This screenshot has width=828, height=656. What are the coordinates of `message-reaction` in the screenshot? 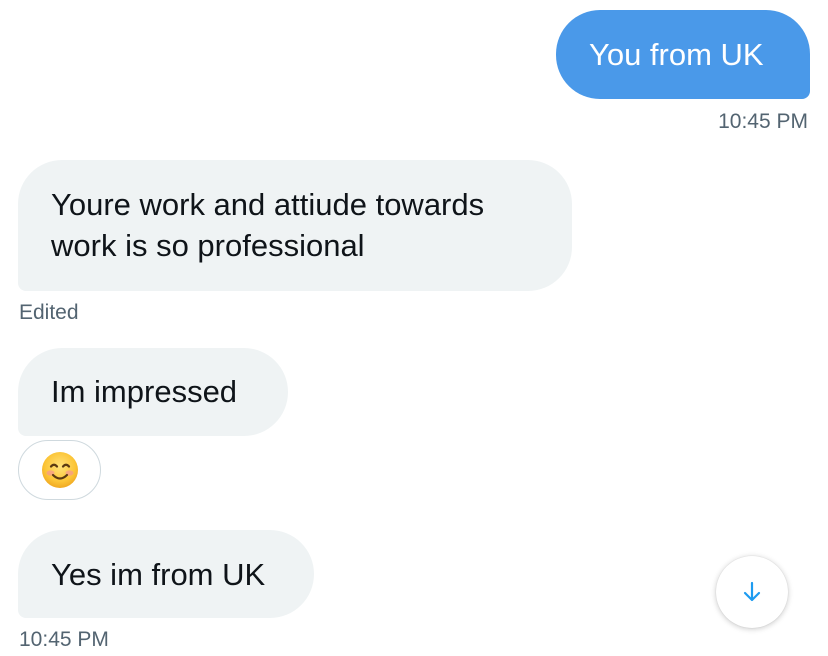 It's located at (59, 470).